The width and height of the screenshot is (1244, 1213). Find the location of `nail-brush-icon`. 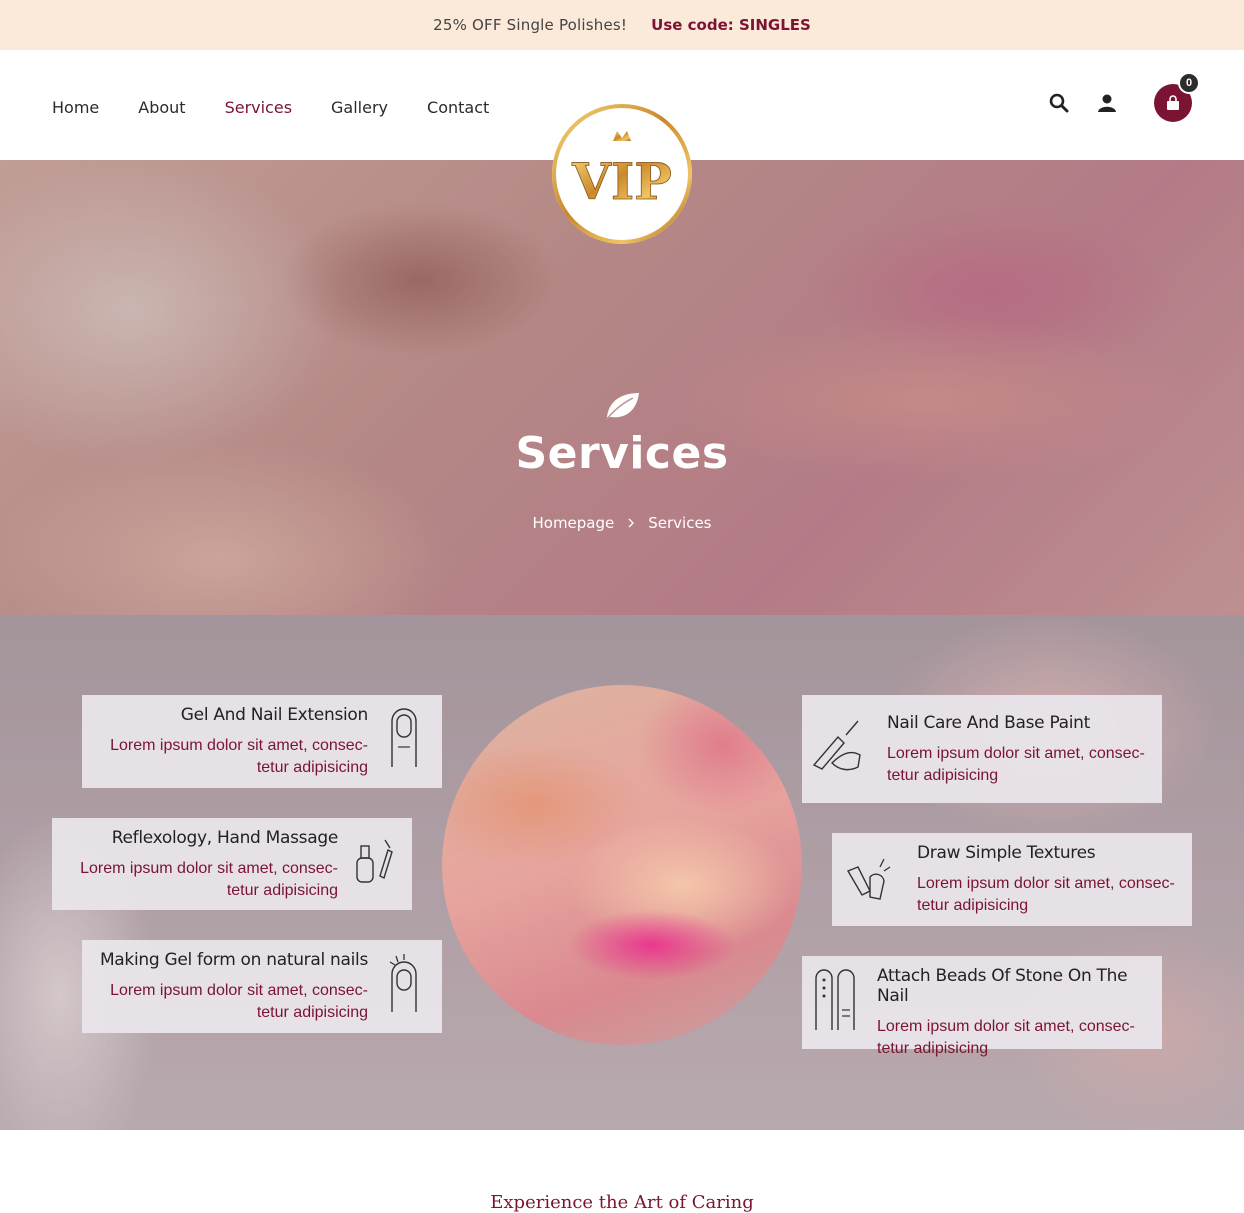

nail-brush-icon is located at coordinates (836, 745).